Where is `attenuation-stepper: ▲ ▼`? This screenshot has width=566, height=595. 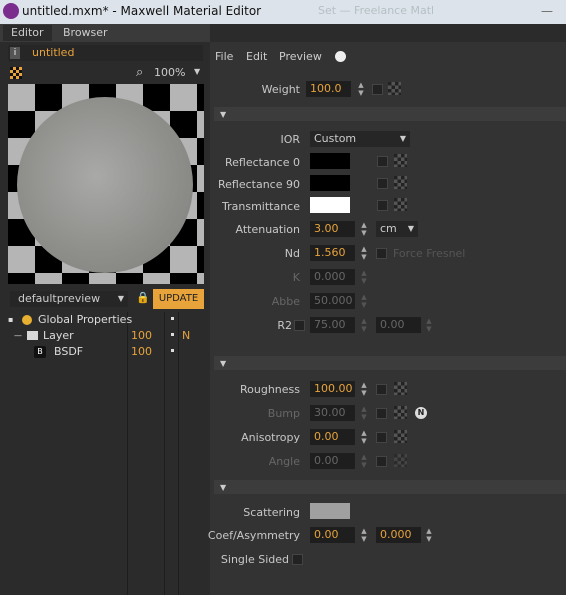 attenuation-stepper: ▲ ▼ is located at coordinates (364, 229).